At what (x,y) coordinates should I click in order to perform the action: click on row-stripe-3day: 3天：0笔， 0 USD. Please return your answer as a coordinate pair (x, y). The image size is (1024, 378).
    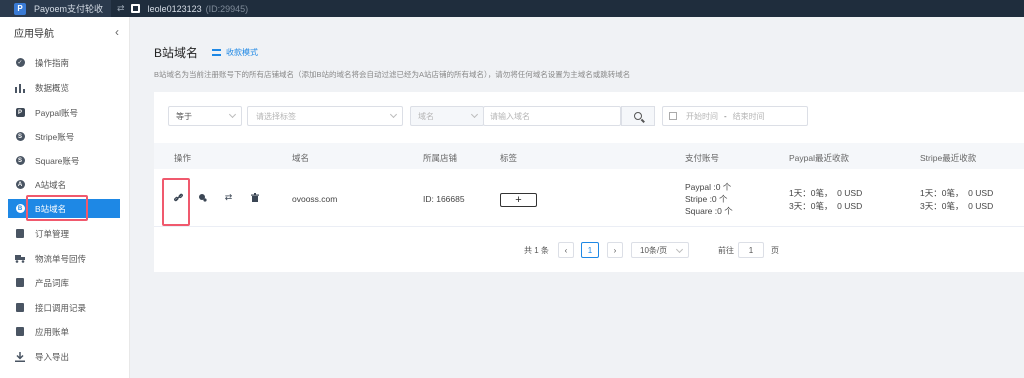
    Looking at the image, I should click on (957, 206).